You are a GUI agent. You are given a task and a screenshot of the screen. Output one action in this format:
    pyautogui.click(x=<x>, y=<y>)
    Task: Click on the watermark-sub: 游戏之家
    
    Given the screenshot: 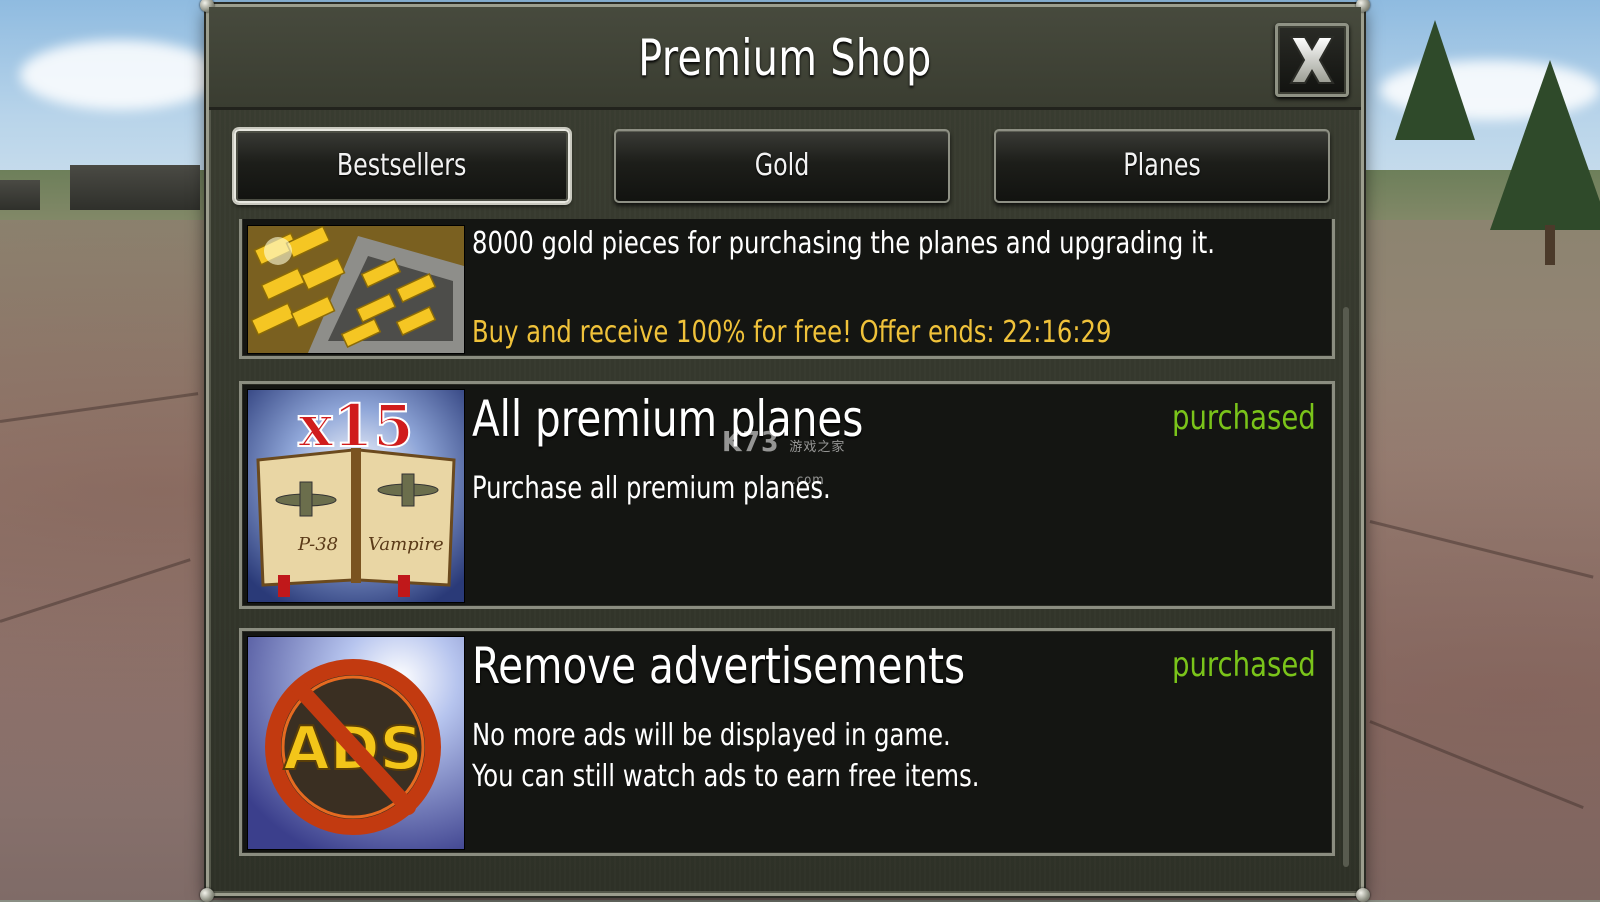 What is the action you would take?
    pyautogui.click(x=817, y=447)
    